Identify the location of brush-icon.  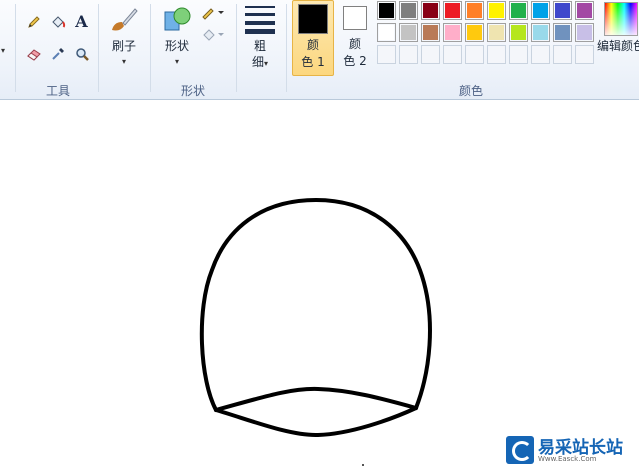
(125, 19).